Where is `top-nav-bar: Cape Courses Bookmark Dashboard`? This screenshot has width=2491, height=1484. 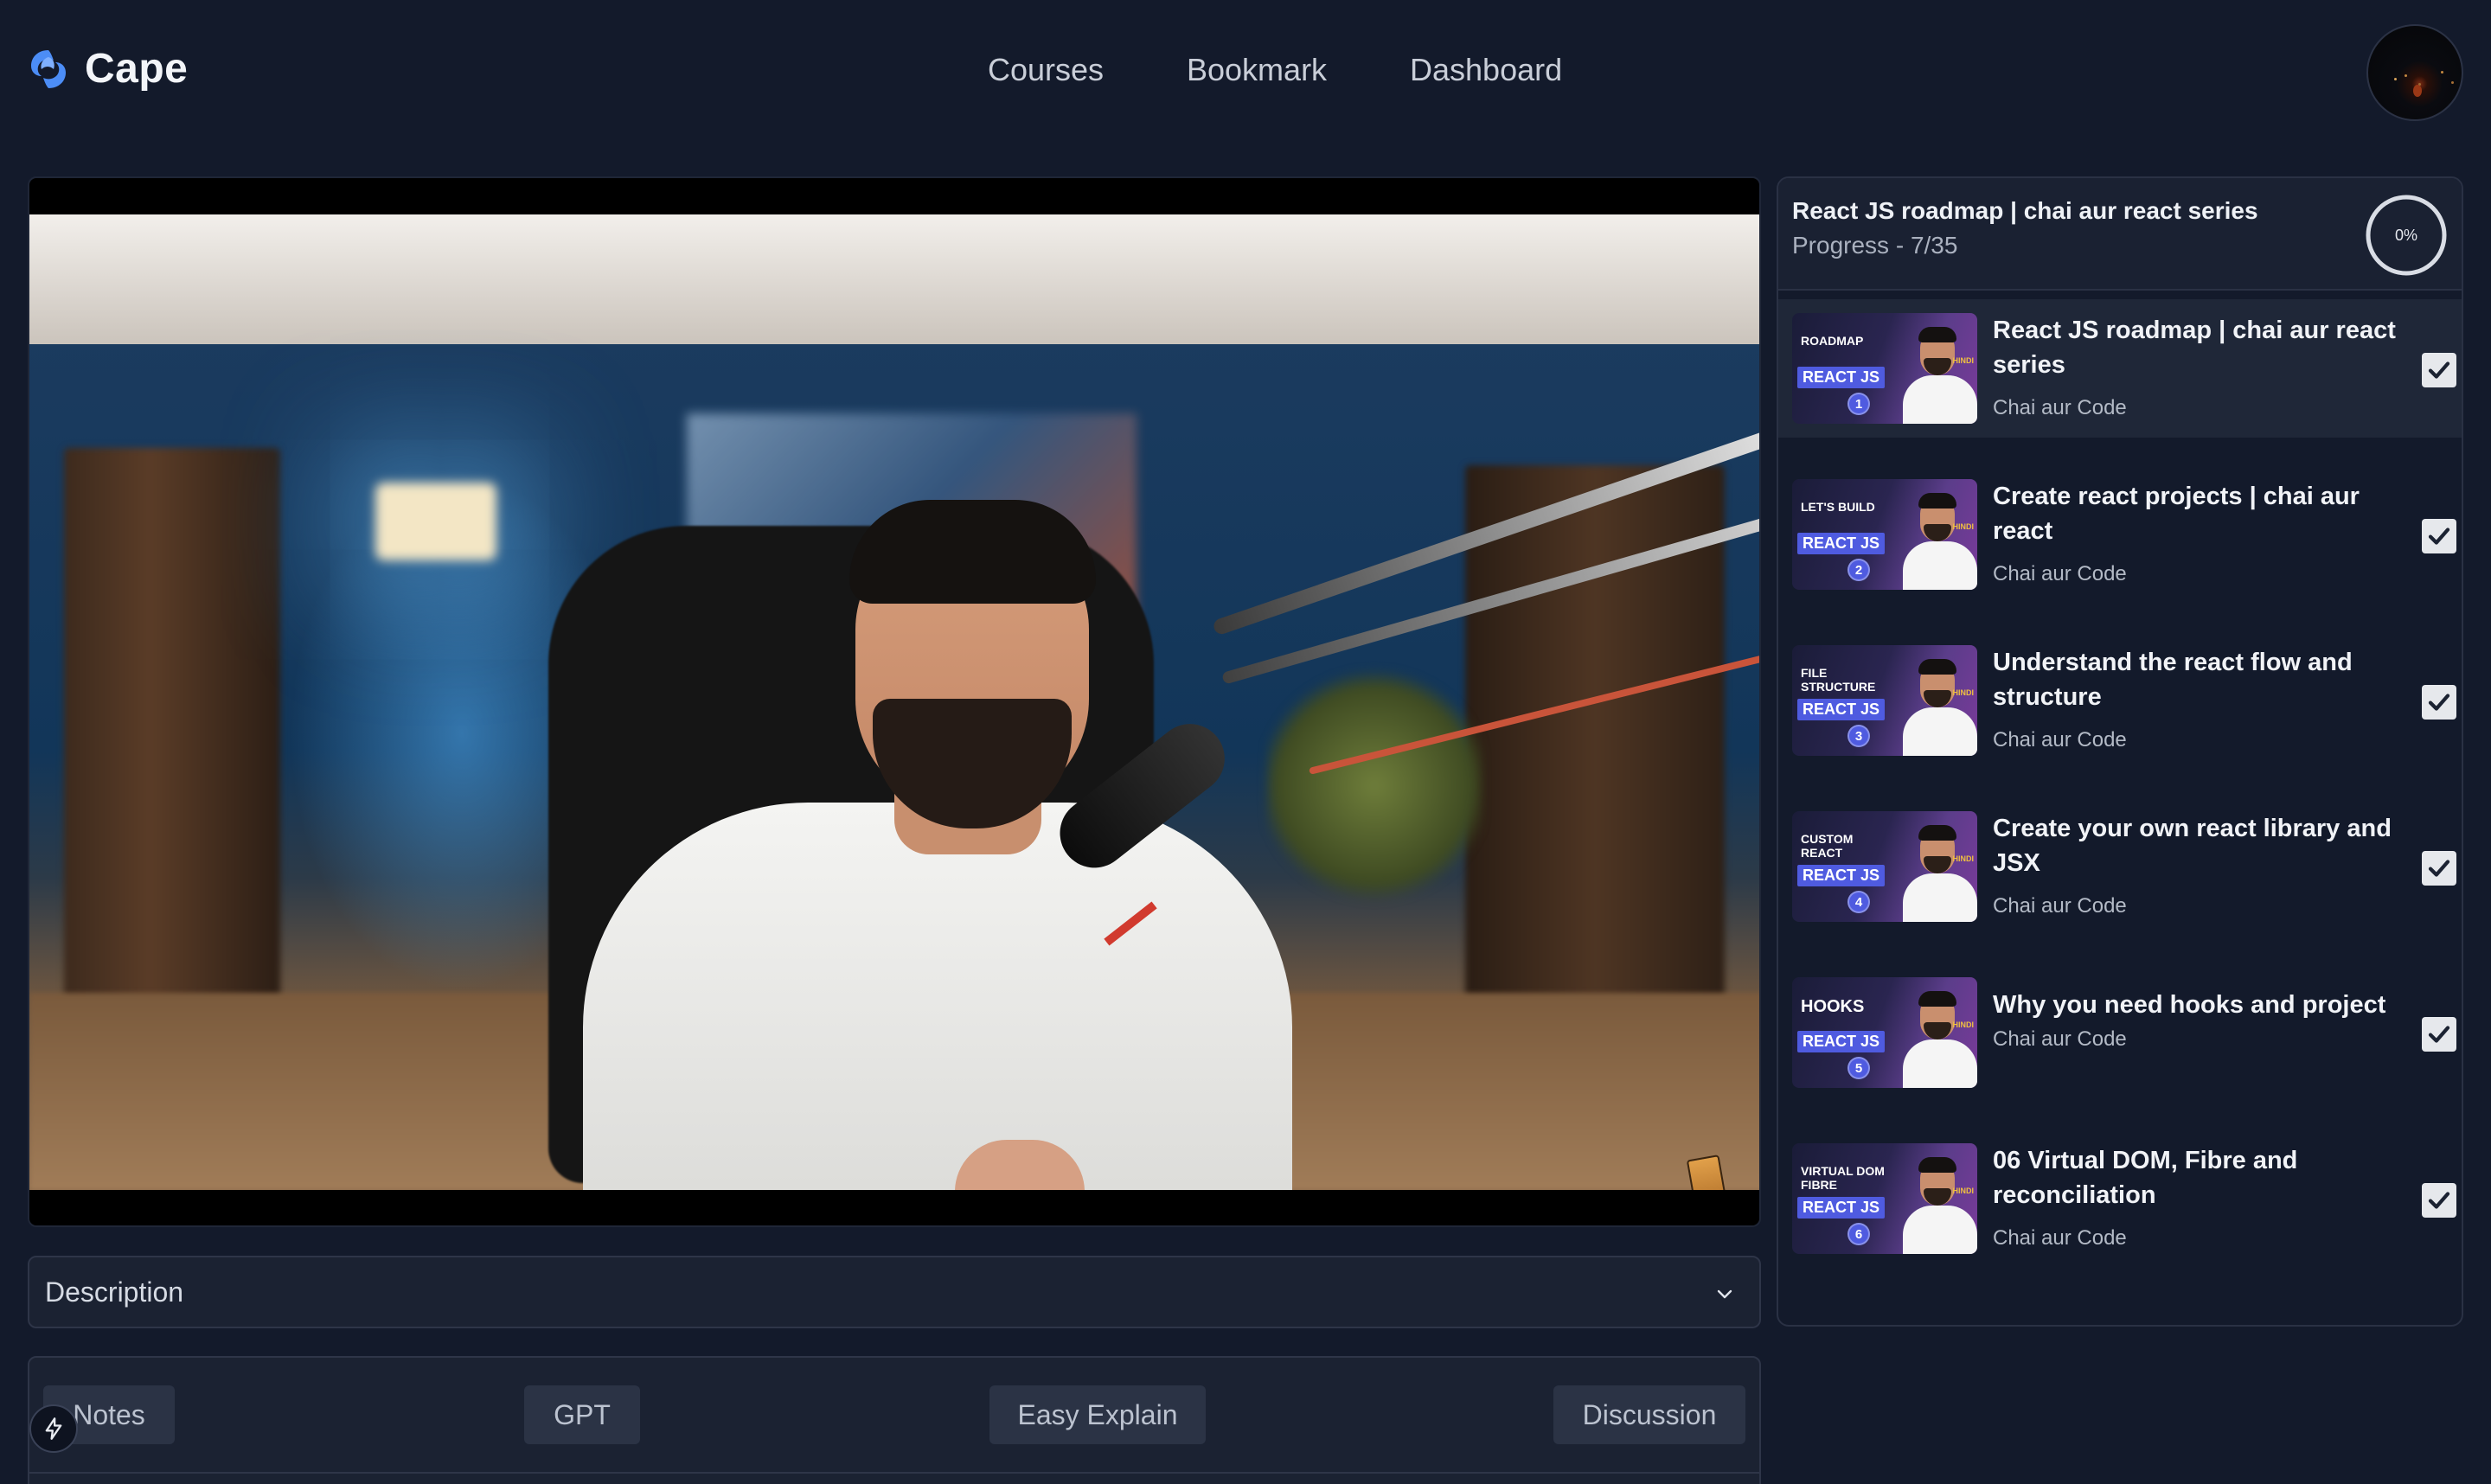
top-nav-bar: Cape Courses Bookmark Dashboard is located at coordinates (1246, 72).